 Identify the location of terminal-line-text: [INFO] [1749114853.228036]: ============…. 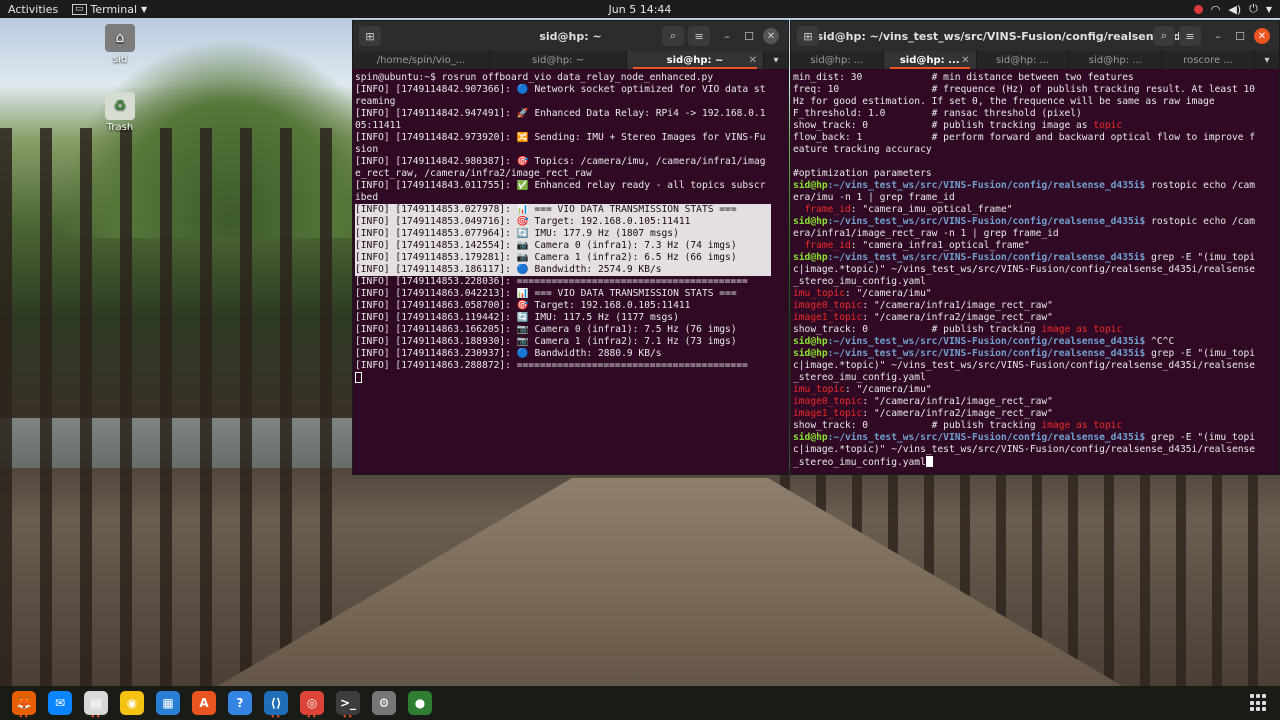
(551, 281).